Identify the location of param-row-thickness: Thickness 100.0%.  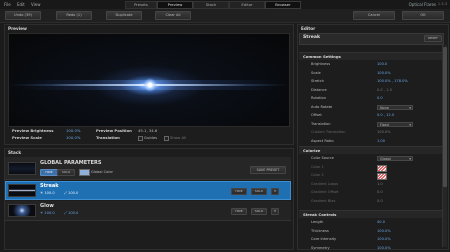
(372, 231).